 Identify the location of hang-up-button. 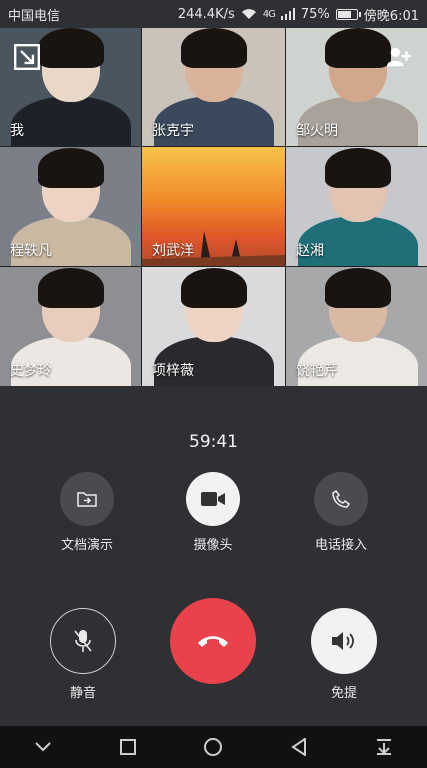
(213, 641).